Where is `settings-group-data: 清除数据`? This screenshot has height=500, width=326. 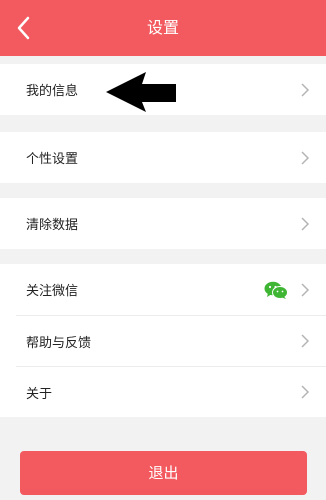 settings-group-data: 清除数据 is located at coordinates (163, 223).